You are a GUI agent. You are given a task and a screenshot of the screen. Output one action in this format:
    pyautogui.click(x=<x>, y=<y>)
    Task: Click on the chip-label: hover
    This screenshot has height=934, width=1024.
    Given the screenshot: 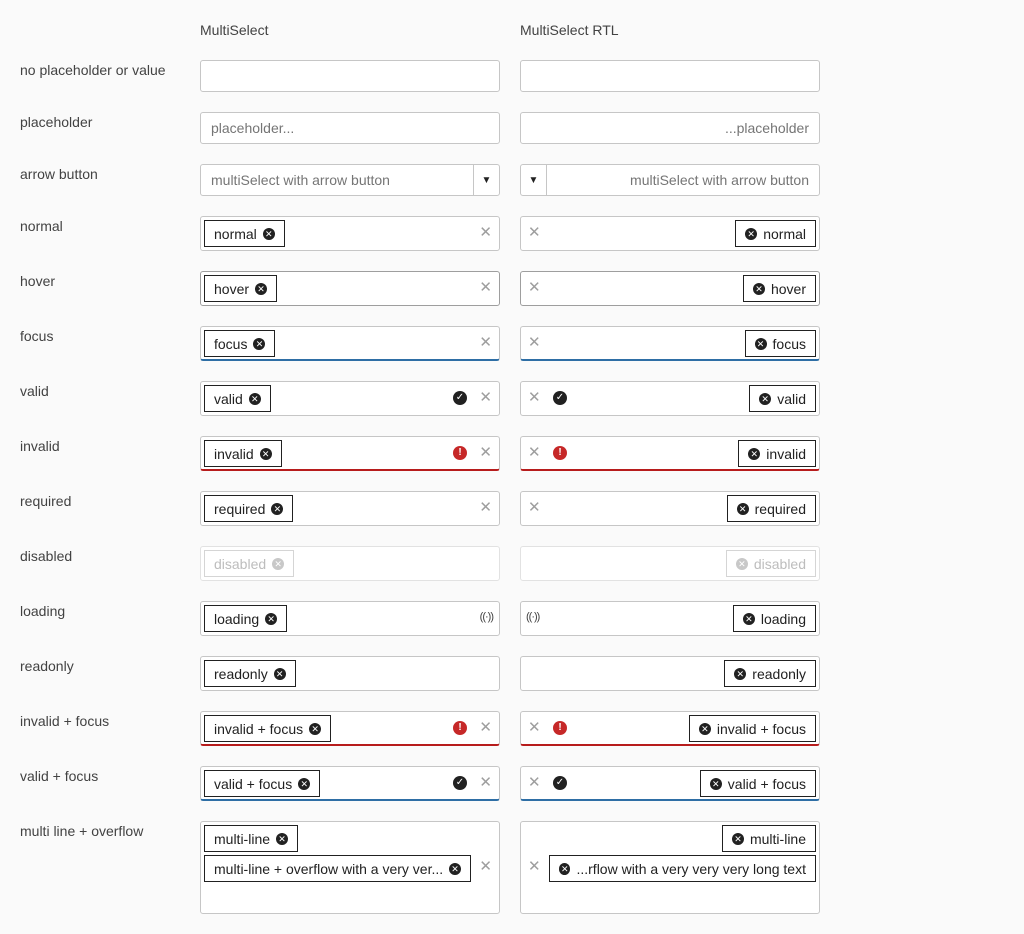 What is the action you would take?
    pyautogui.click(x=788, y=288)
    